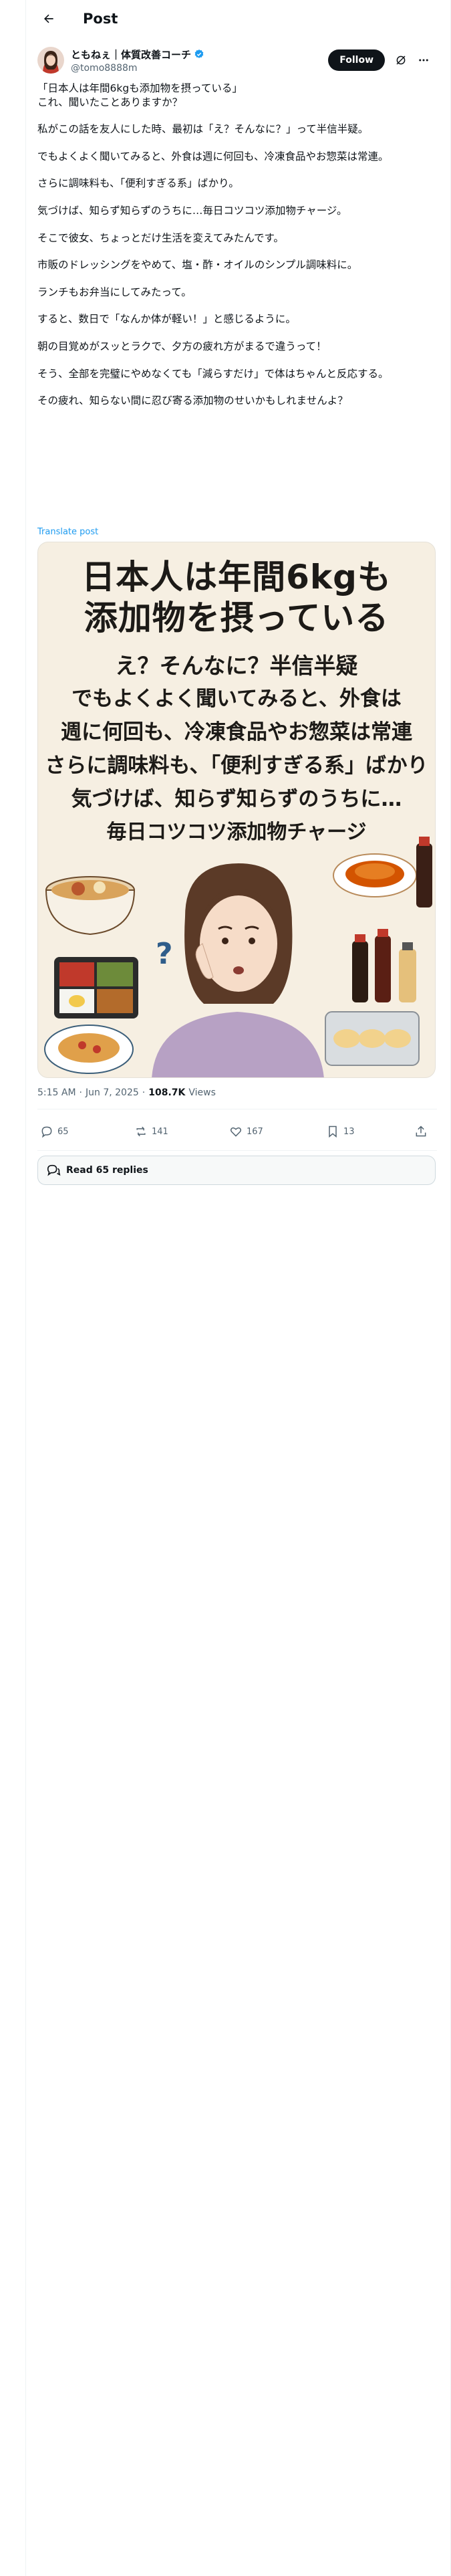  I want to click on post-time: 5:15 AM, so click(56, 1092).